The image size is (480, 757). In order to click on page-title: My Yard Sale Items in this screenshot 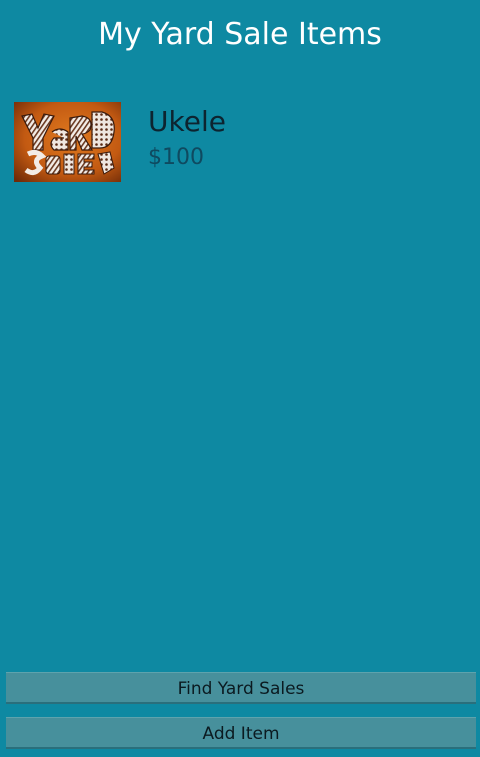, I will do `click(240, 34)`.